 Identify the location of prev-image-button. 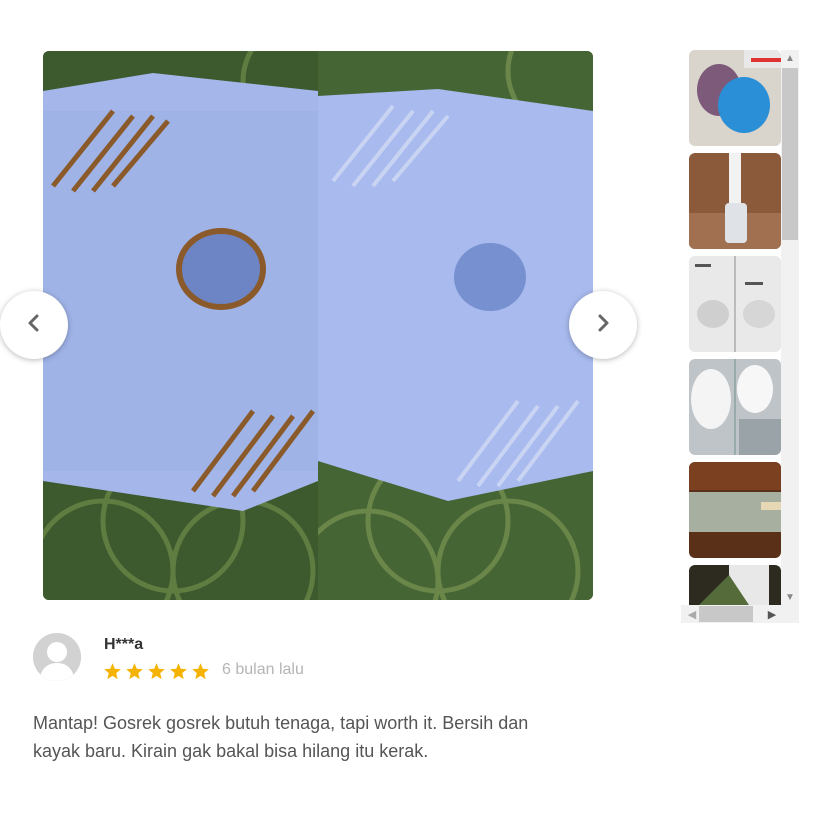
(34, 325).